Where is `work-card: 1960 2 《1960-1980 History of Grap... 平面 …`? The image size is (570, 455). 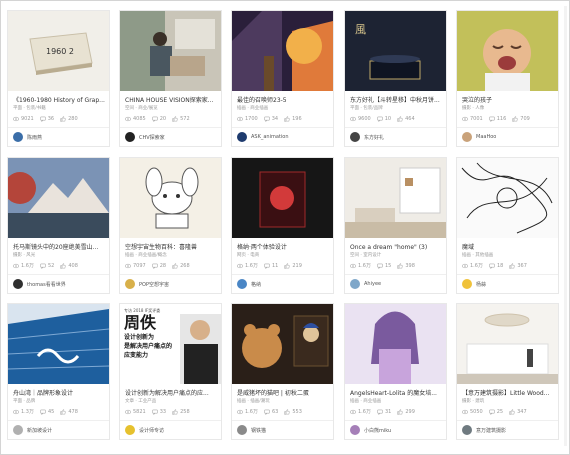 work-card: 1960 2 《1960-1980 History of Grap... 平面 … is located at coordinates (58, 78).